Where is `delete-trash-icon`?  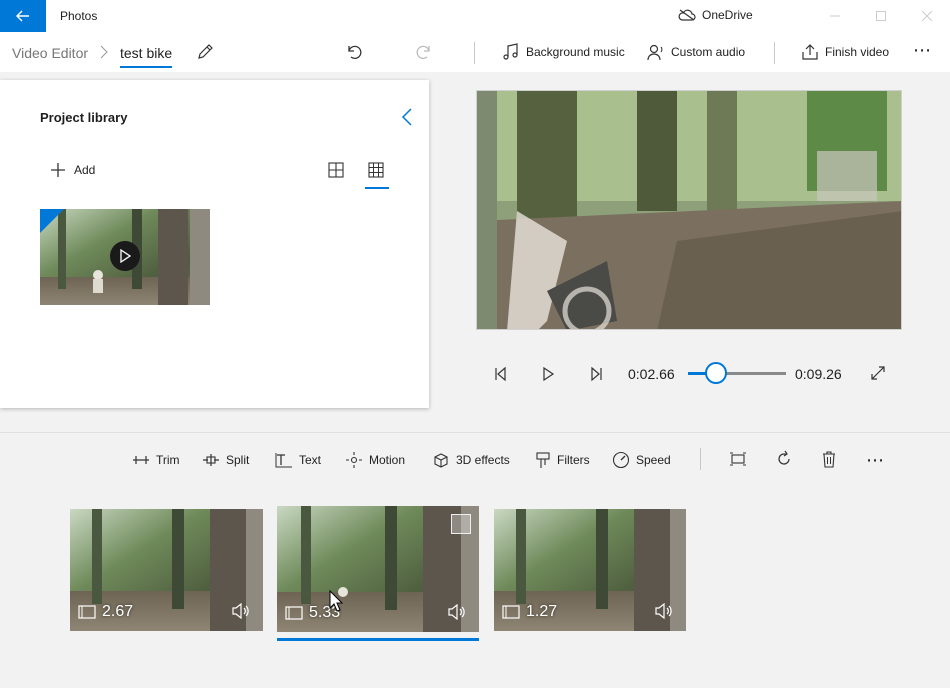 delete-trash-icon is located at coordinates (829, 459).